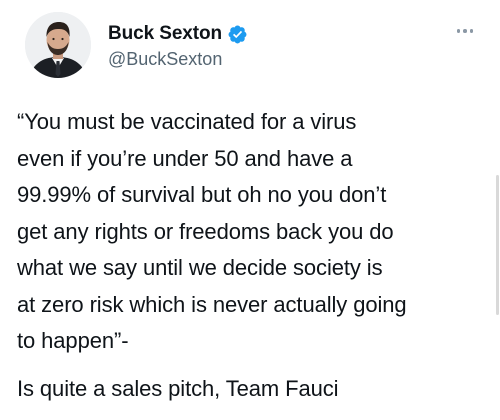  Describe the element at coordinates (237, 34) in the screenshot. I see `verified-badge-icon` at that location.